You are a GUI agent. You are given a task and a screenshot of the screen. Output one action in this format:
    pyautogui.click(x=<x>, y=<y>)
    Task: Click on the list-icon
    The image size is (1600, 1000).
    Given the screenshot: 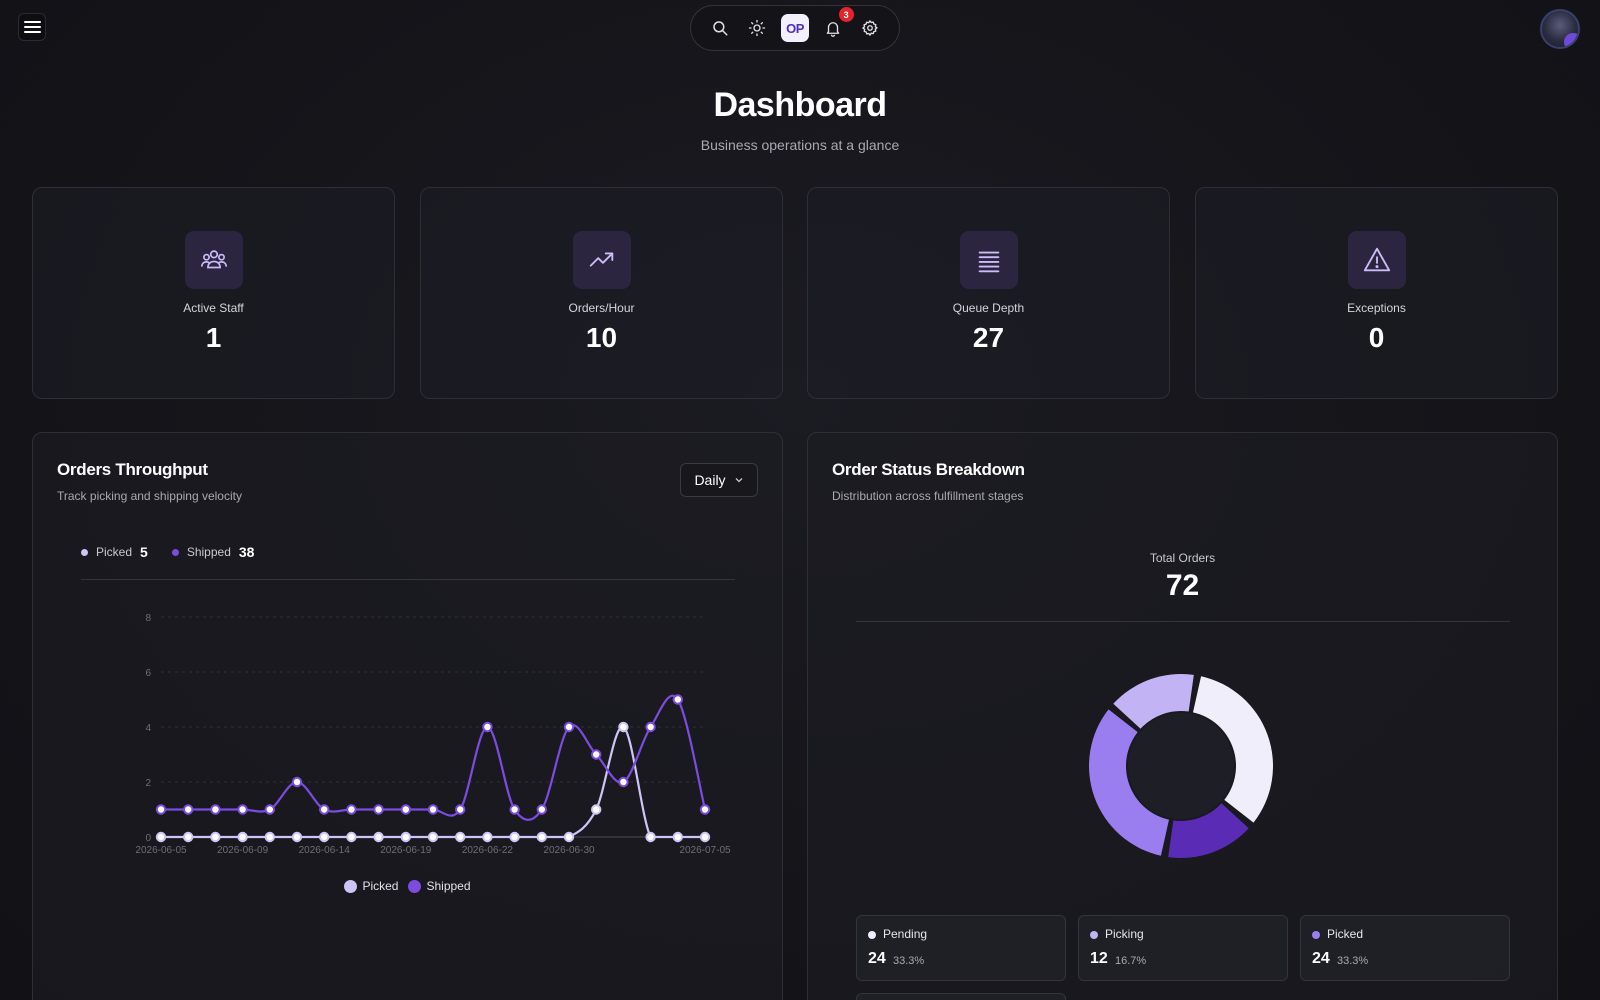 What is the action you would take?
    pyautogui.click(x=988, y=260)
    